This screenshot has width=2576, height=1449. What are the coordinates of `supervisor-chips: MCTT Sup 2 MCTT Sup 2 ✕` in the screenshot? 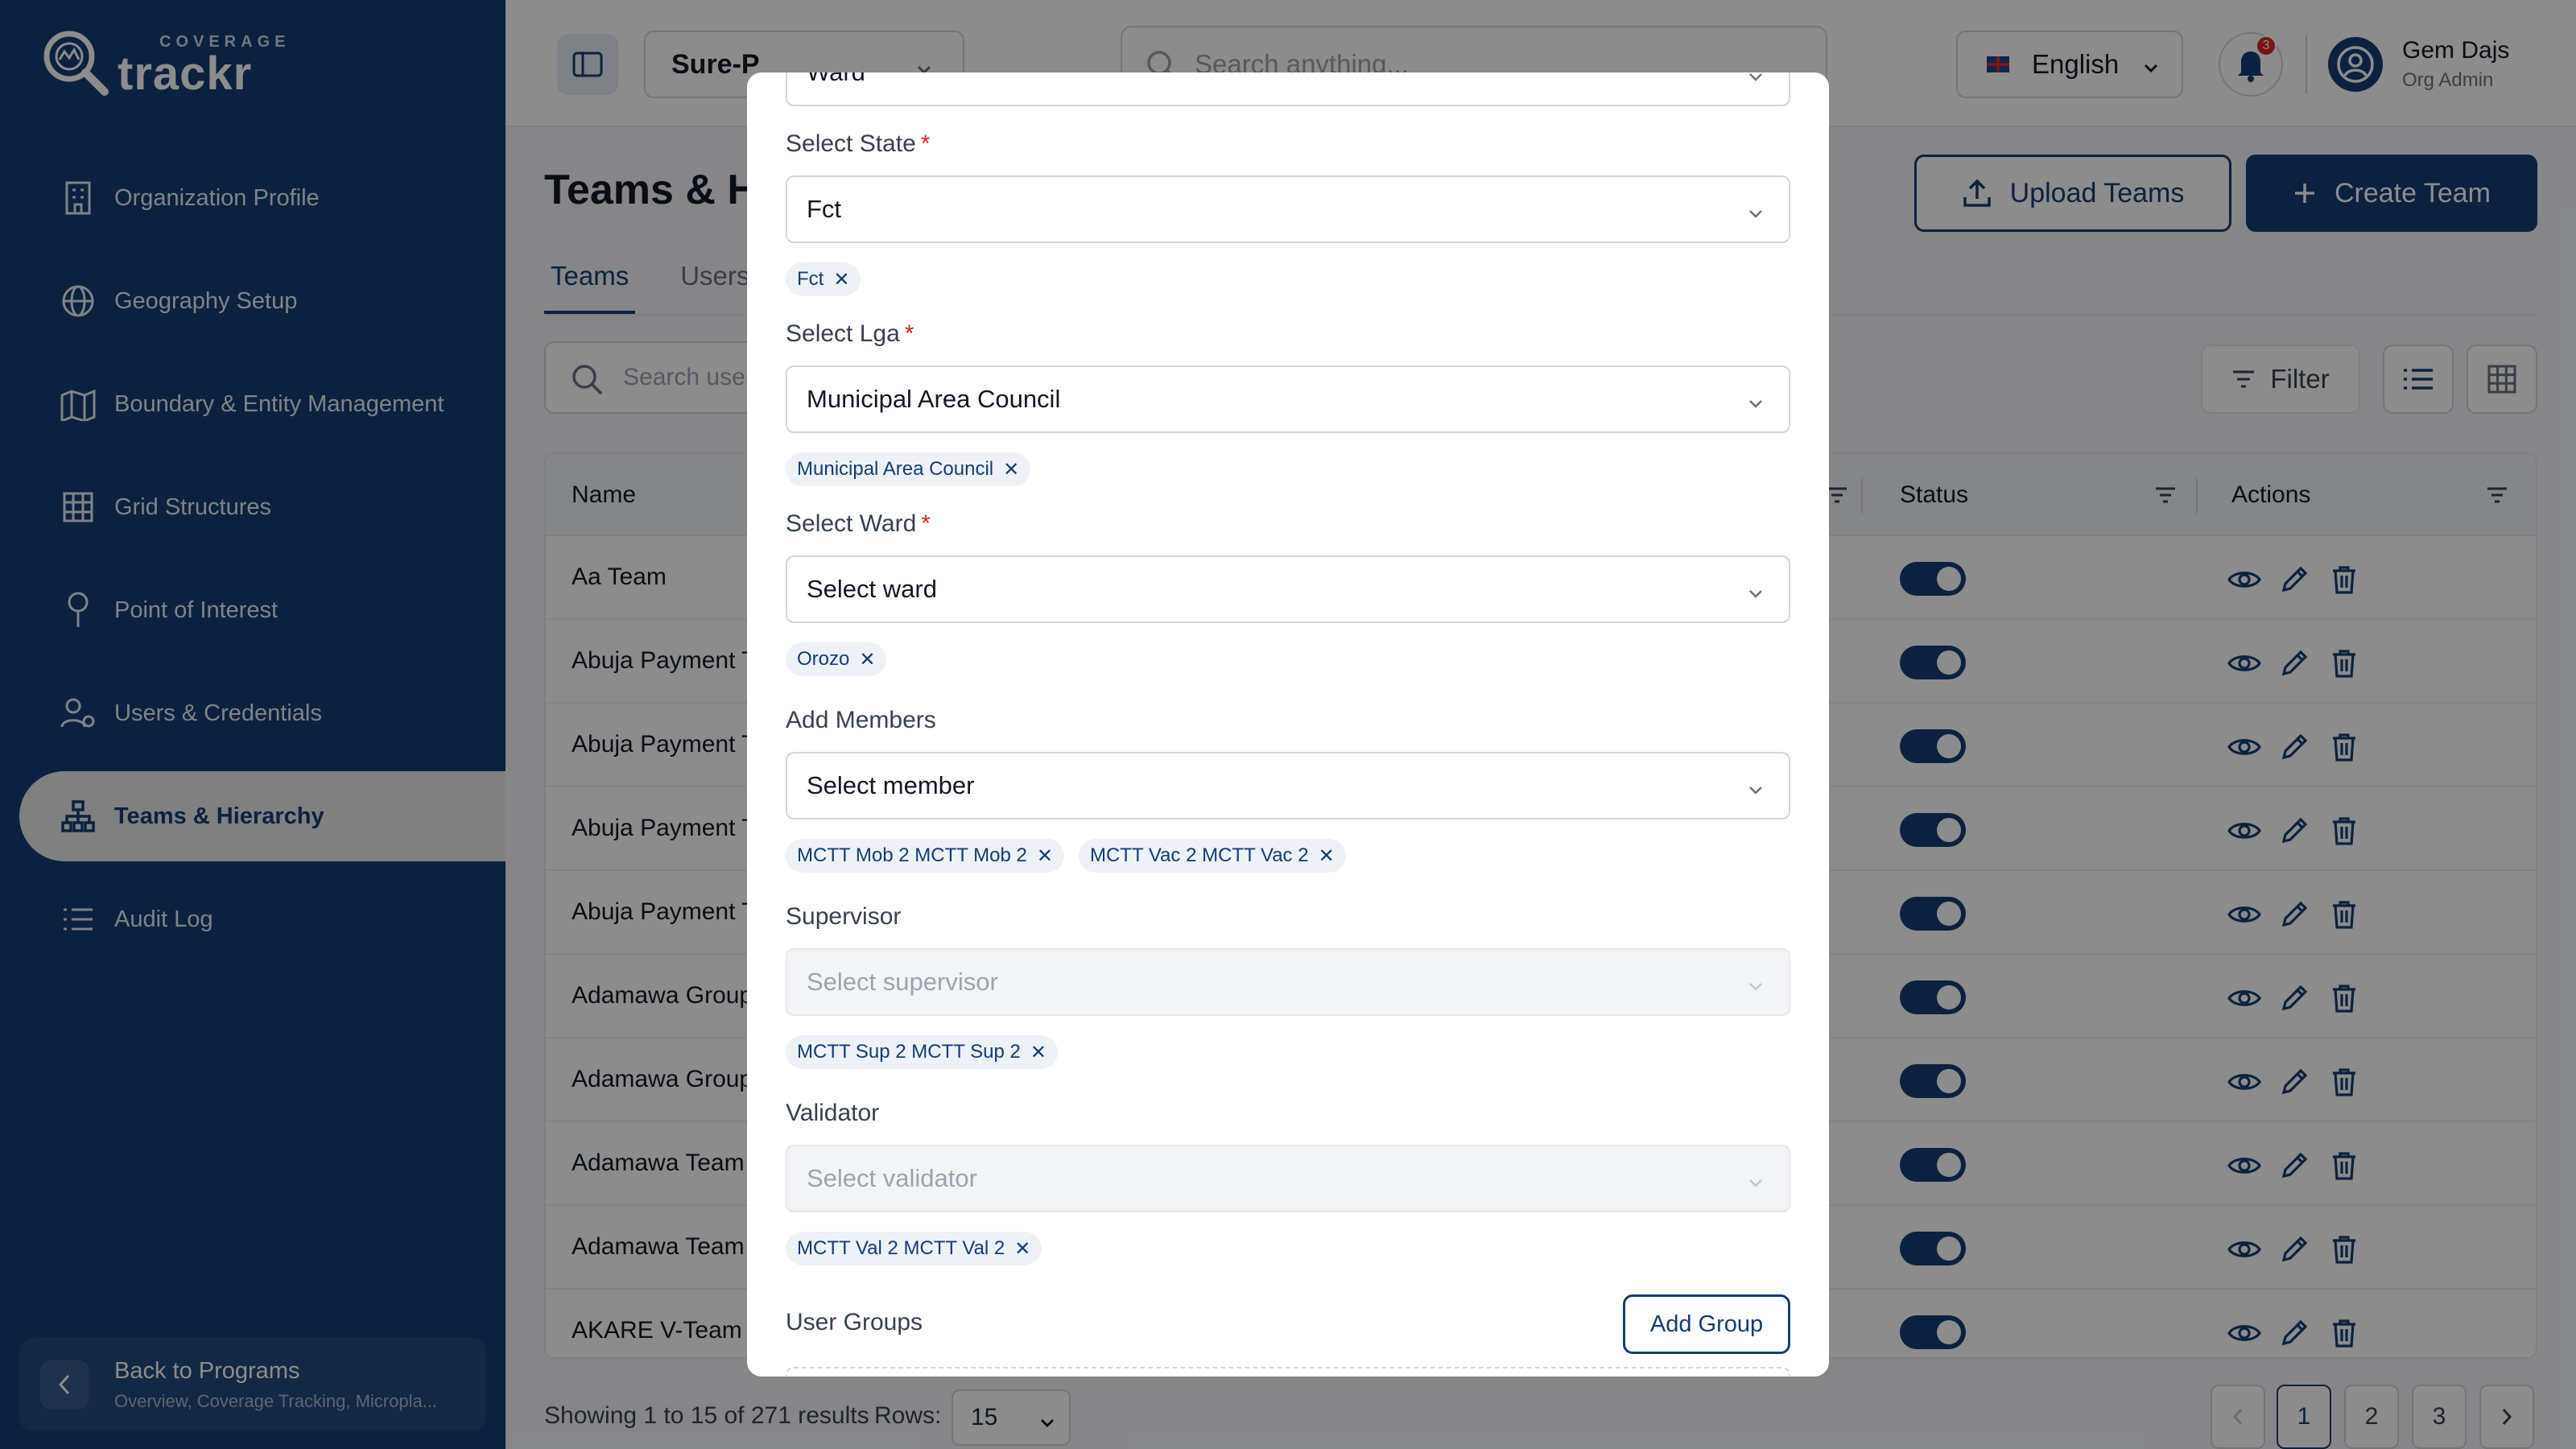 It's located at (929, 1052).